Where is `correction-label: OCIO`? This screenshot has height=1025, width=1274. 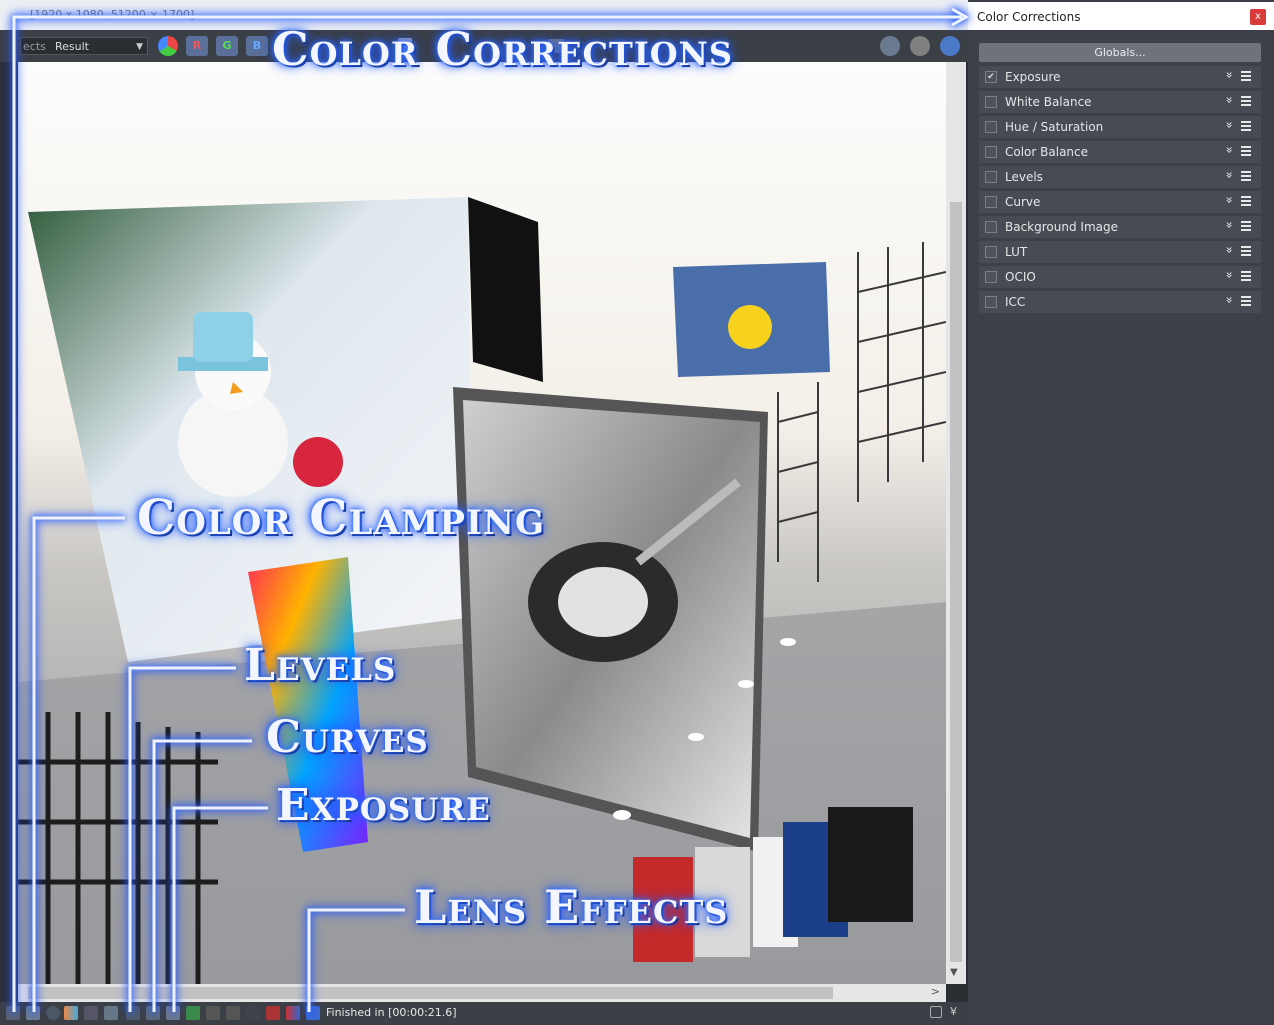
correction-label: OCIO is located at coordinates (1020, 277).